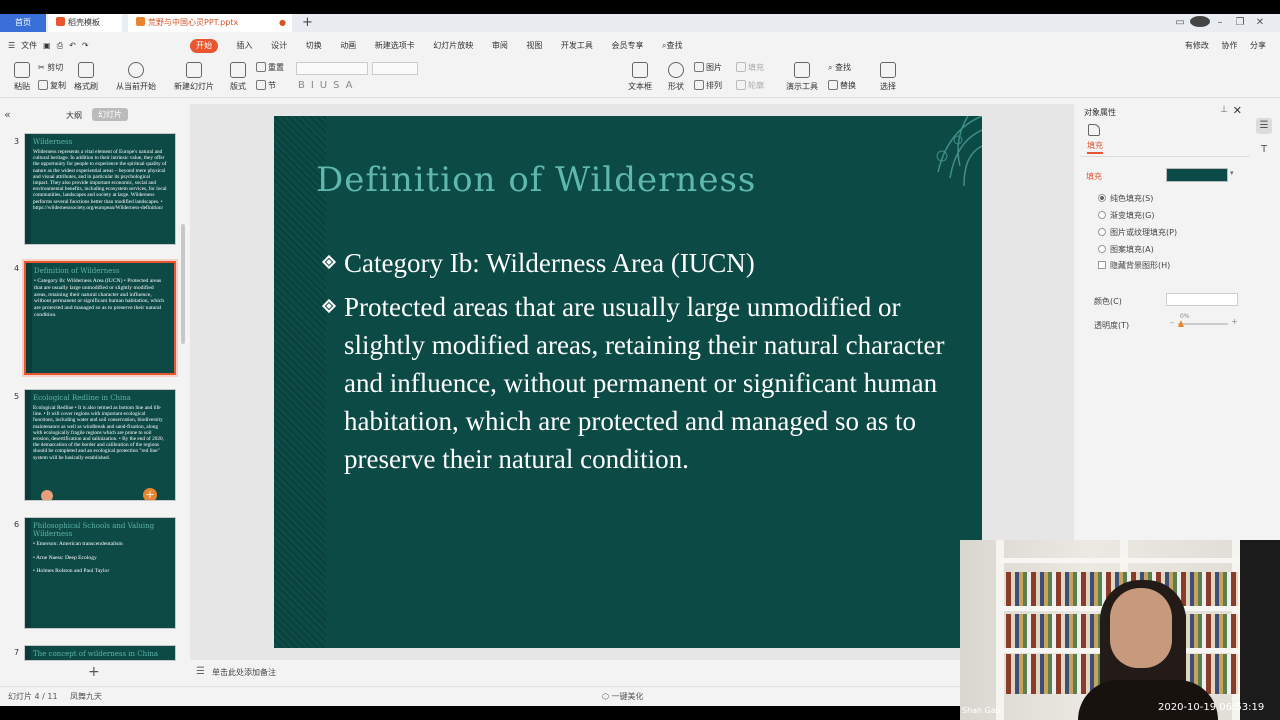 This screenshot has height=720, width=1280. I want to click on minimize-icon: –, so click(1220, 23).